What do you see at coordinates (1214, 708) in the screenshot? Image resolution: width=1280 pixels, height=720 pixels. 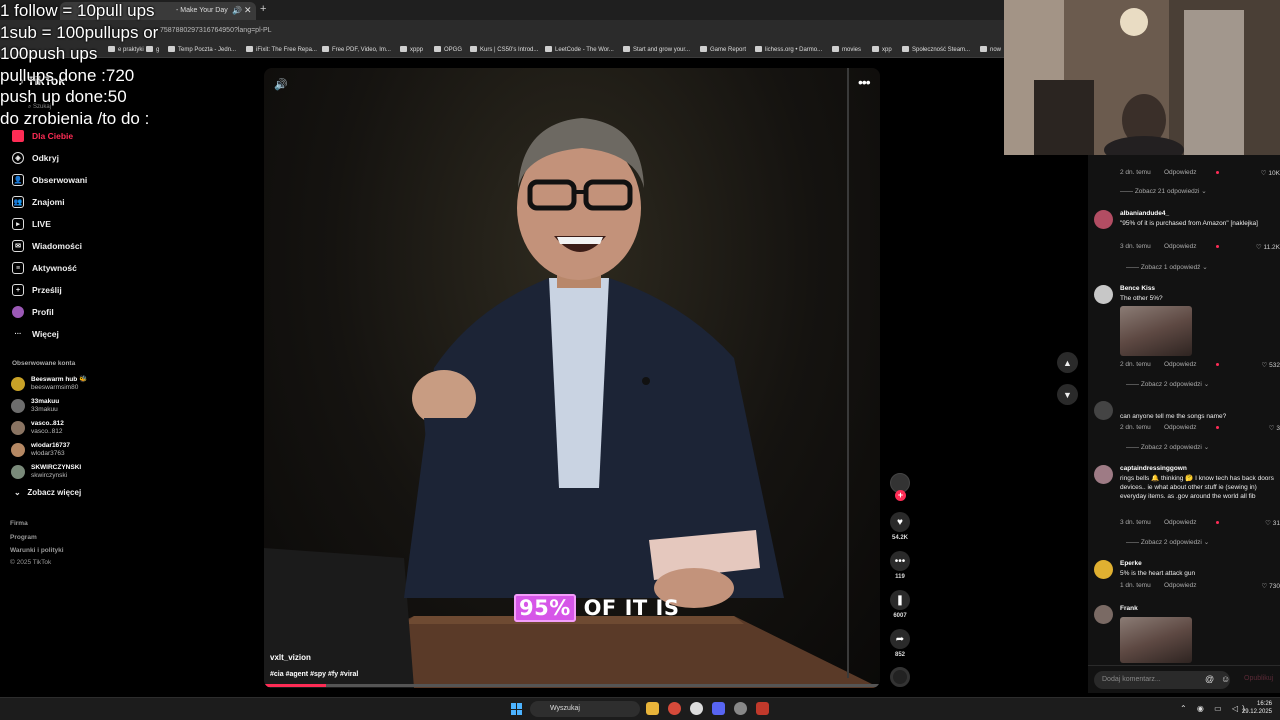 I see `system-tray: ⌃ ◉ ▭ ◁)` at bounding box center [1214, 708].